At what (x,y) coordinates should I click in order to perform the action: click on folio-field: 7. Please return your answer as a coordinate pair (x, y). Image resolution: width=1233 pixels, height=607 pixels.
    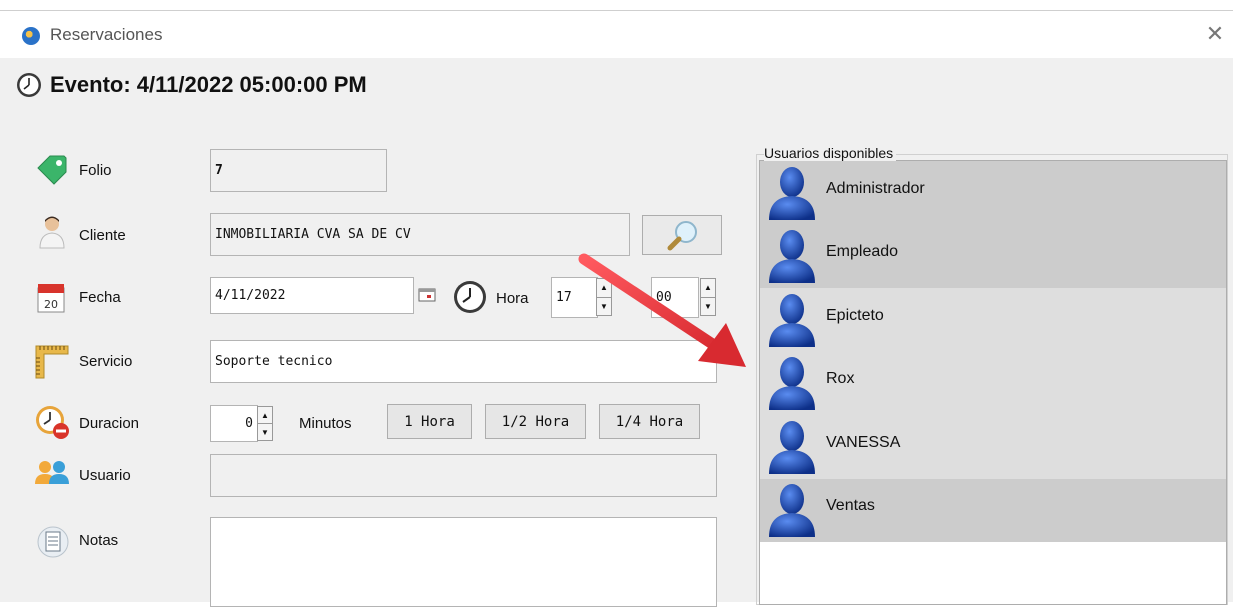
    Looking at the image, I should click on (298, 170).